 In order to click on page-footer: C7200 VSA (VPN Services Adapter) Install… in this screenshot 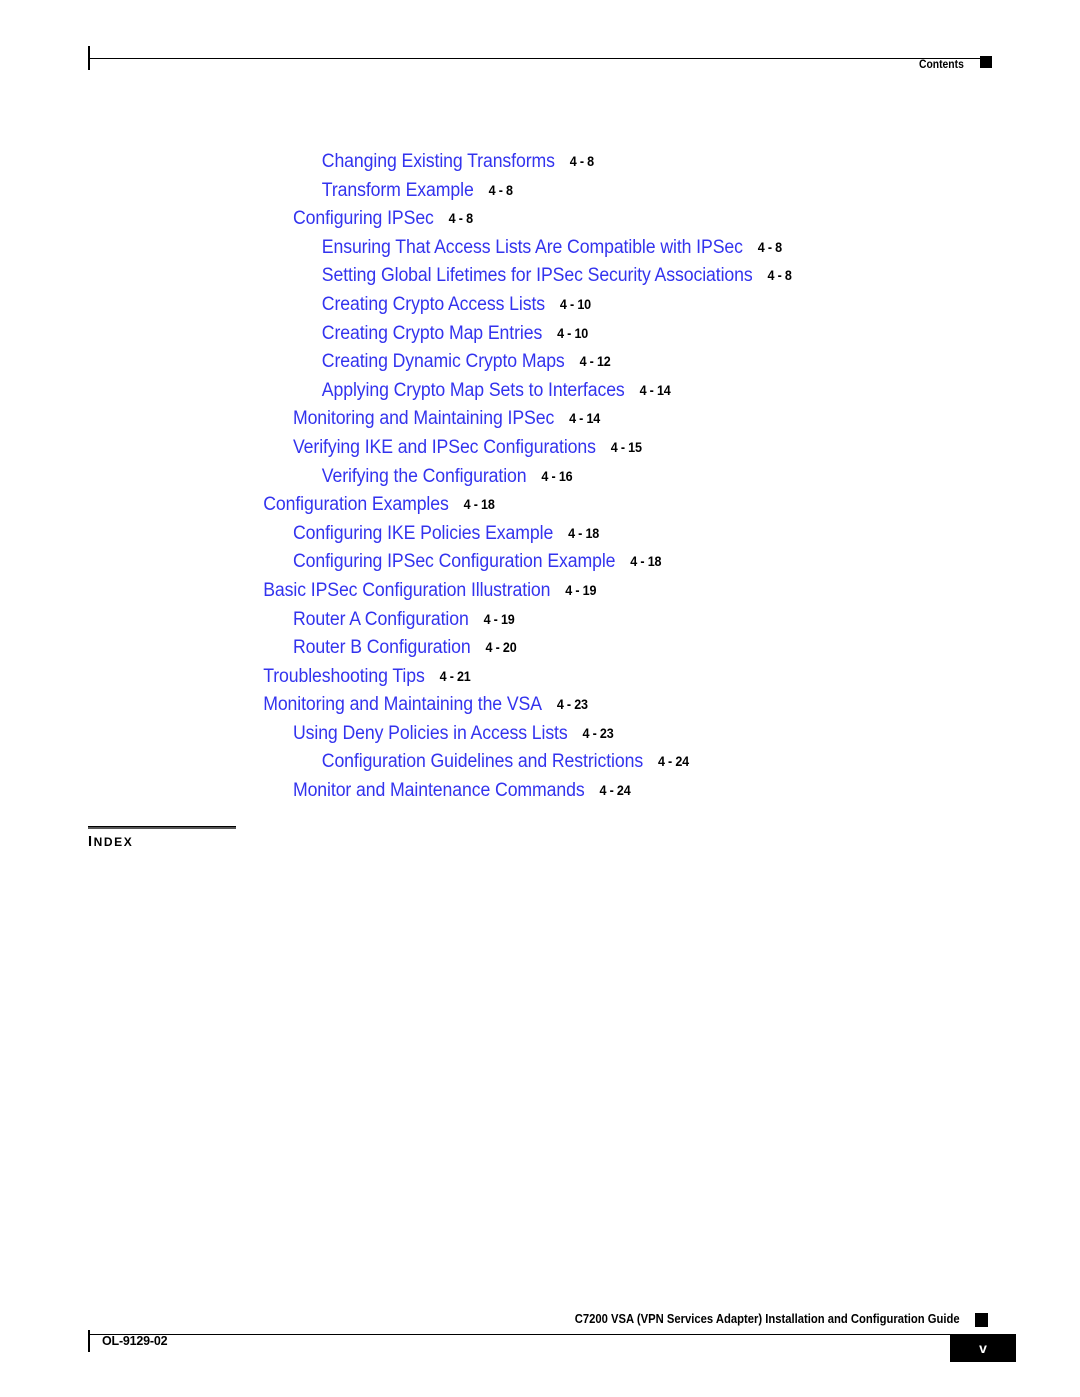, I will do `click(552, 1342)`.